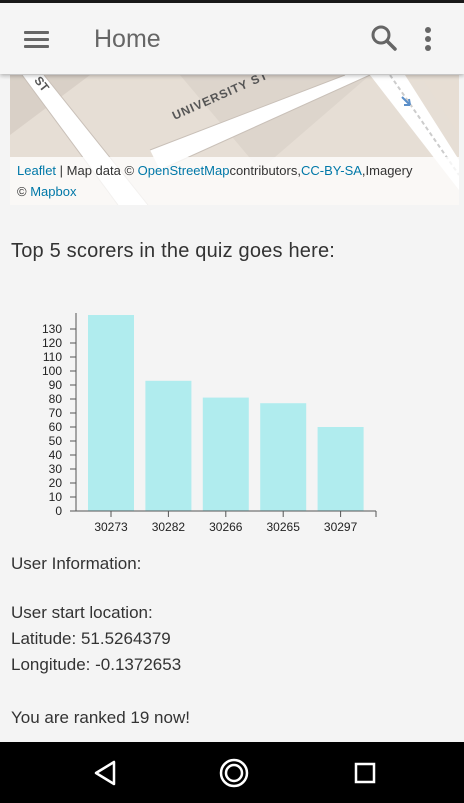  What do you see at coordinates (52, 357) in the screenshot?
I see `y-tick-label: 110` at bounding box center [52, 357].